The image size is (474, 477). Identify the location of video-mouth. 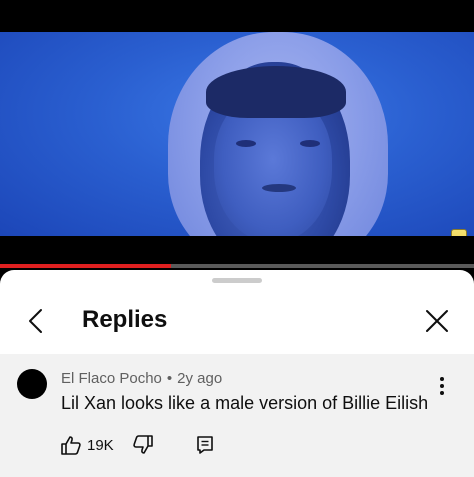
(279, 188).